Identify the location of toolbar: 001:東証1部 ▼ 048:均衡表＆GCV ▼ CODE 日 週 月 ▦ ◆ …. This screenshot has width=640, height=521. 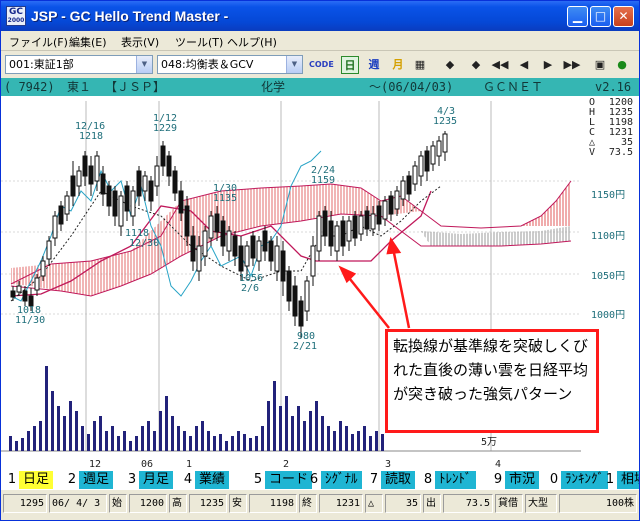
(320, 65).